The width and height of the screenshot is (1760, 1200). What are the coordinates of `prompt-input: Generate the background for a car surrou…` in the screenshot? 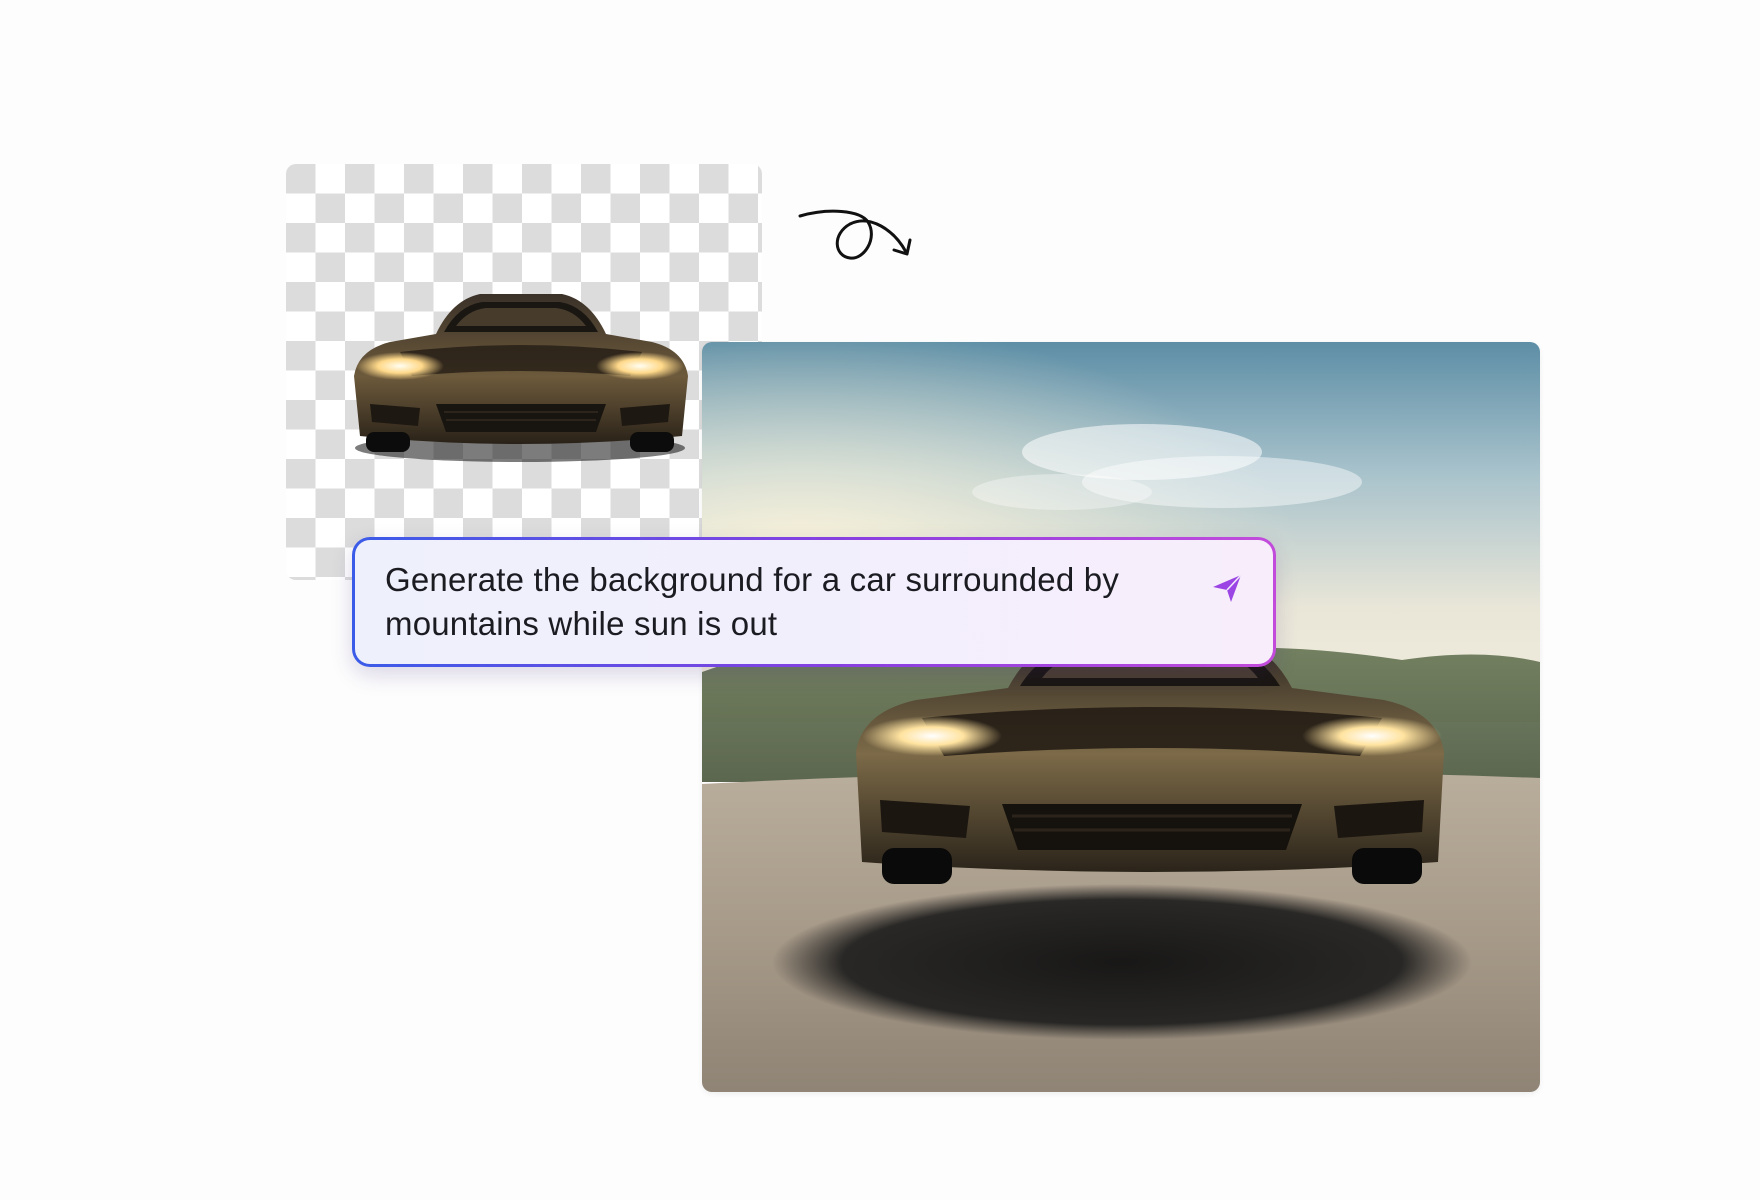 It's located at (814, 602).